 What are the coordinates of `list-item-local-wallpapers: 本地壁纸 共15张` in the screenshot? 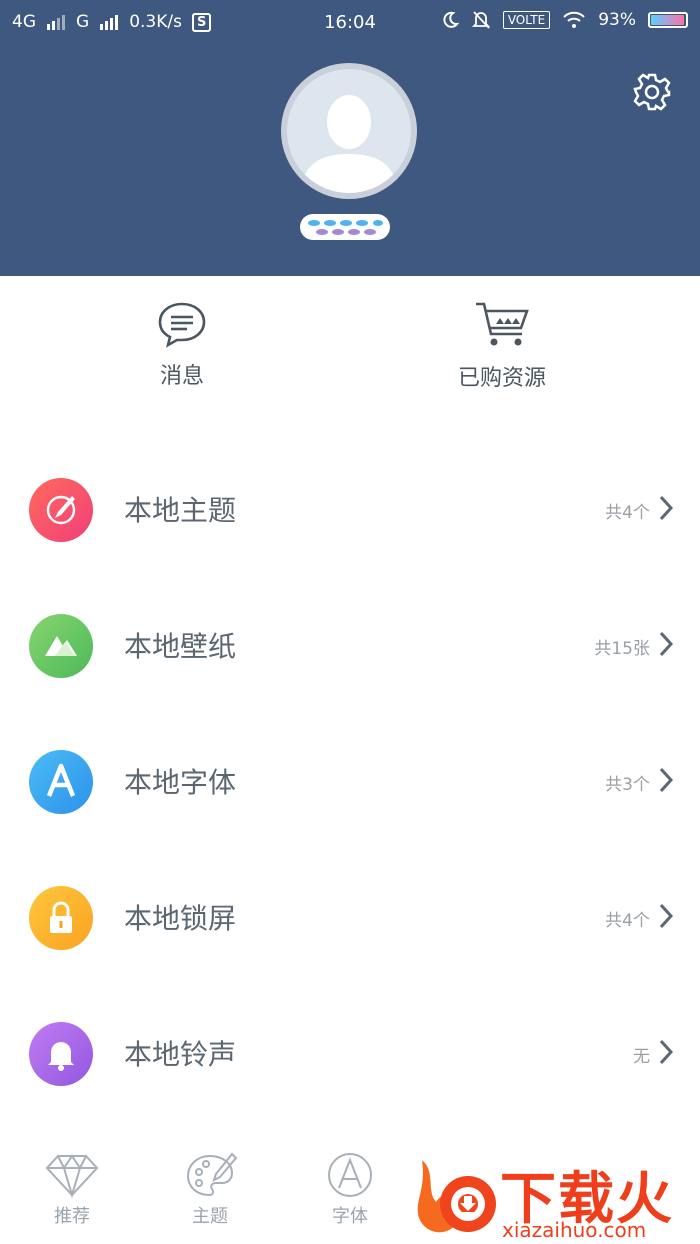 It's located at (350, 644).